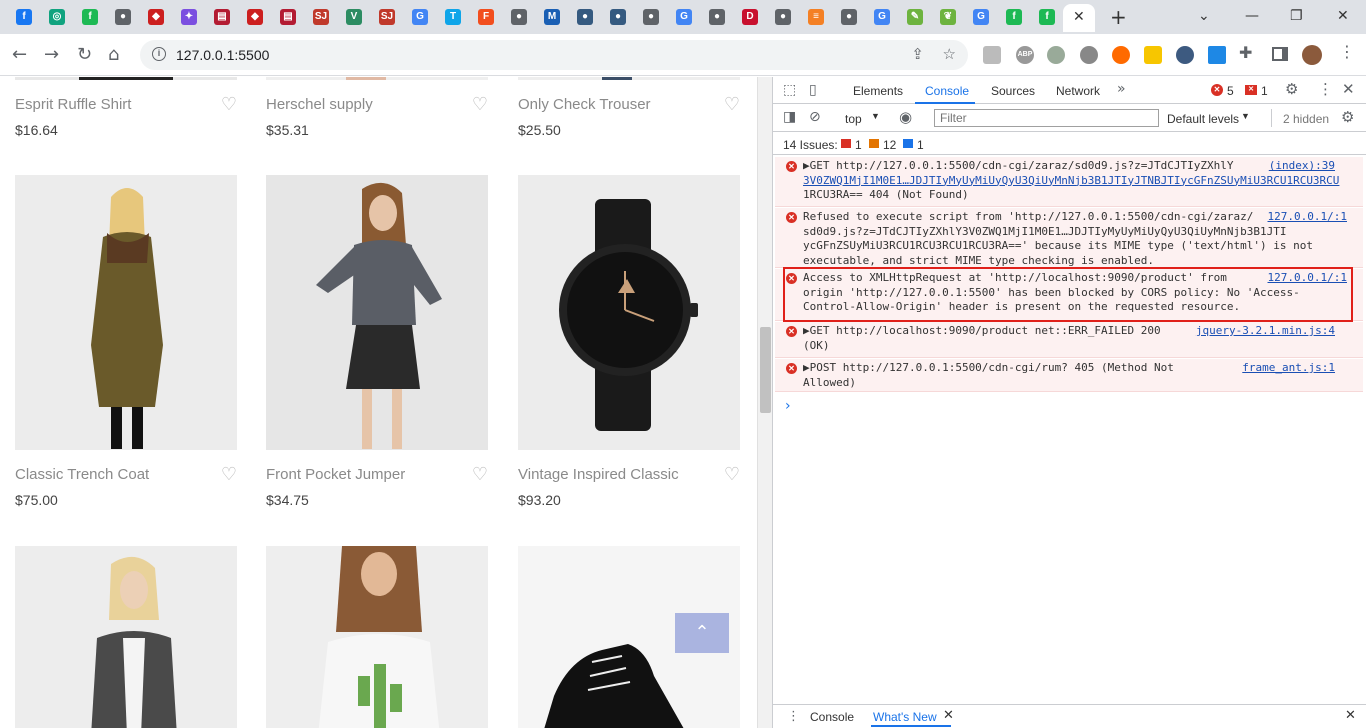  What do you see at coordinates (1296, 16) in the screenshot?
I see `maximize-button: ❐` at bounding box center [1296, 16].